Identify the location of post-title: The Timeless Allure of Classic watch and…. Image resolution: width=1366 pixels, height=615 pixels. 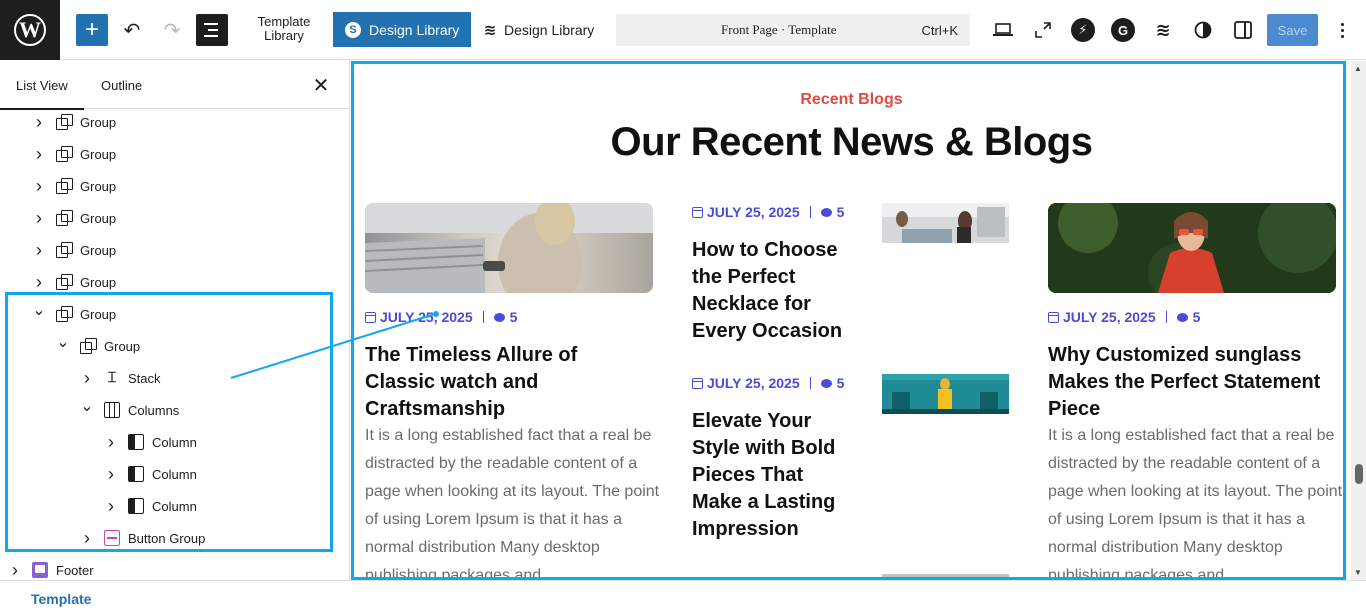
(495, 382).